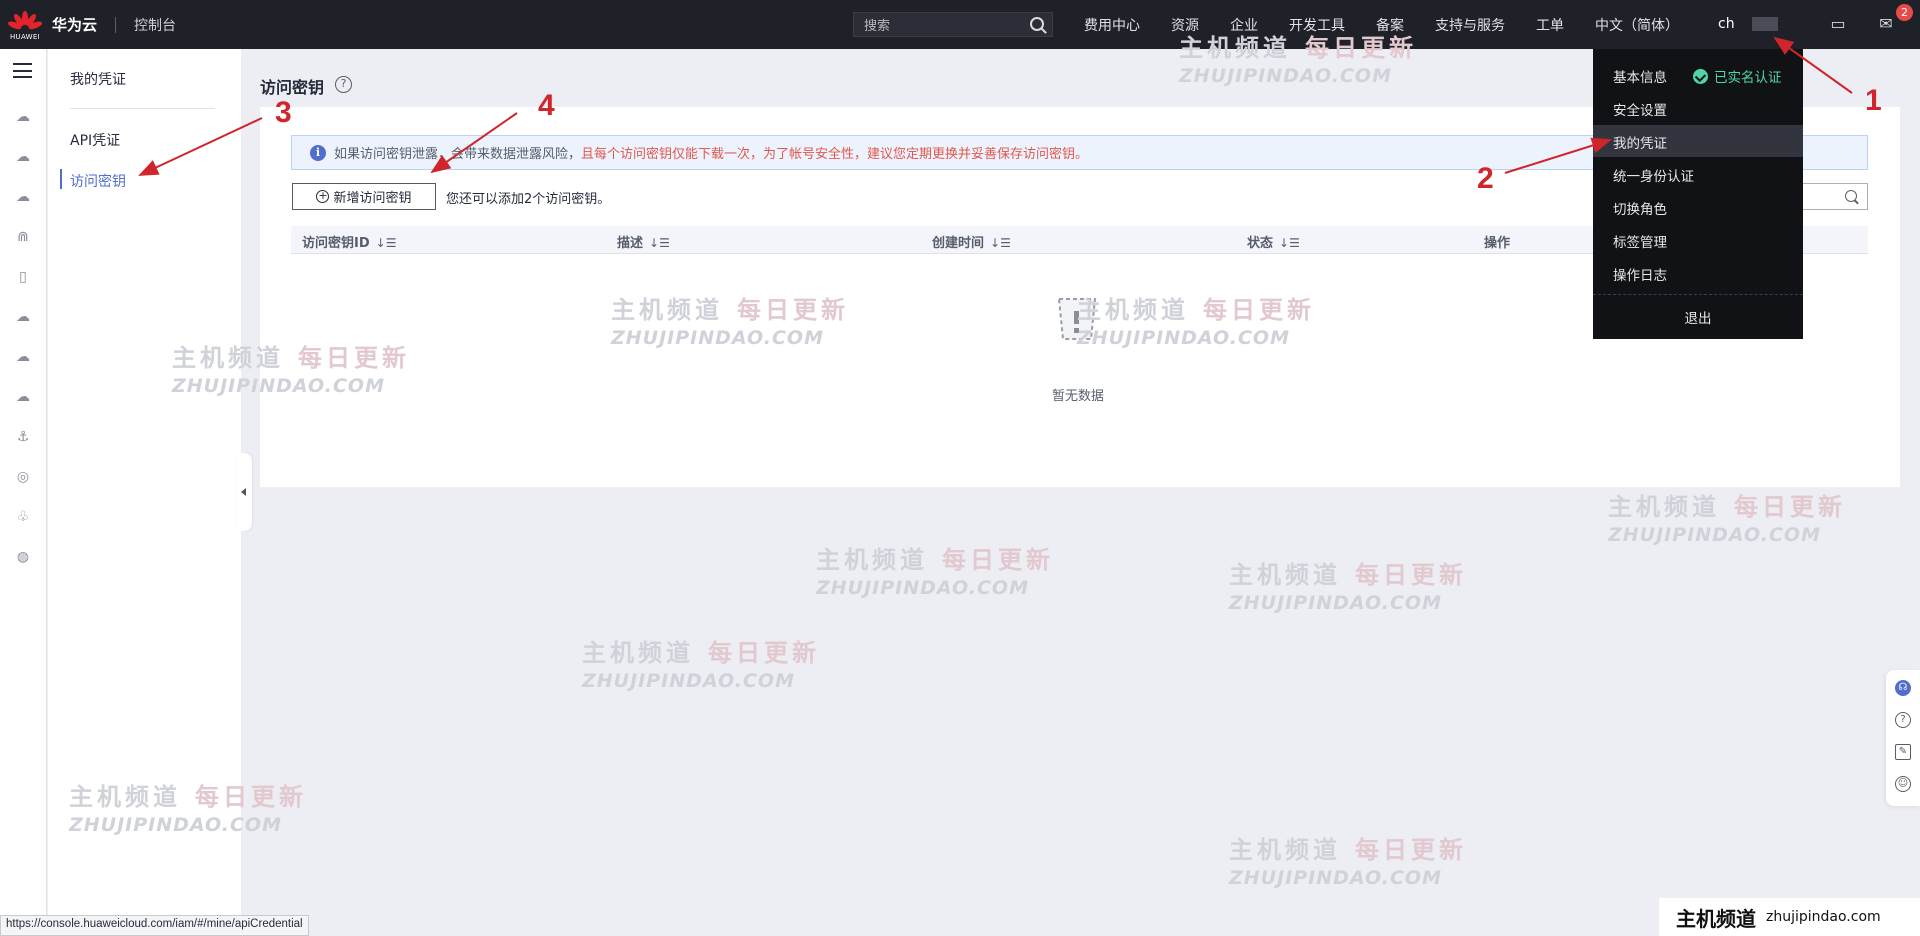 This screenshot has height=936, width=1920. Describe the element at coordinates (1823, 917) in the screenshot. I see `branding-en: zhujipindao.com` at that location.